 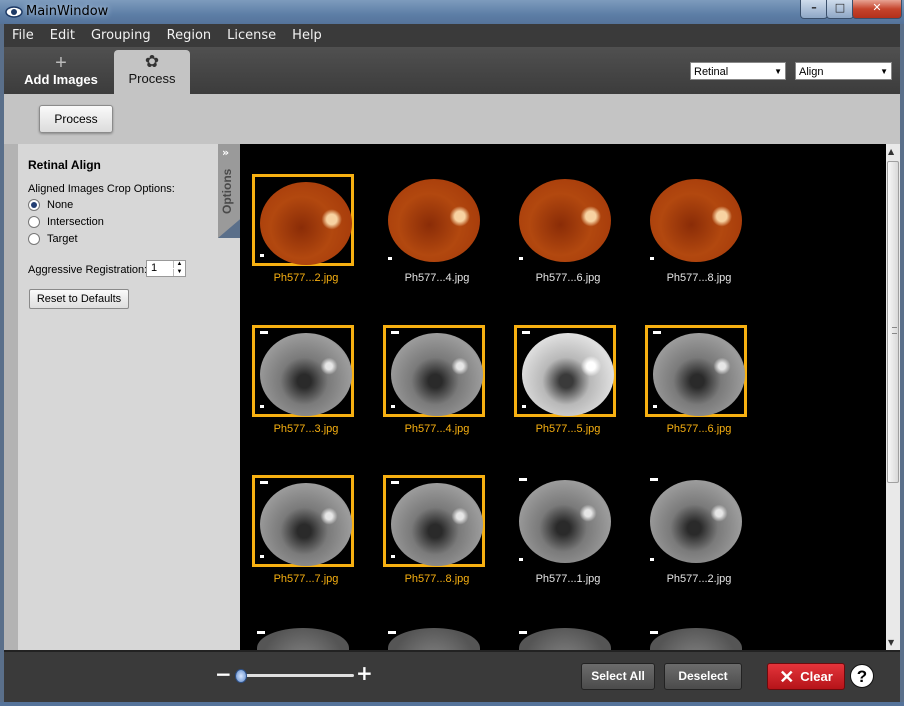 I want to click on bottom-bar: − + Select All Deselect ✕ Clear ?, so click(x=452, y=676).